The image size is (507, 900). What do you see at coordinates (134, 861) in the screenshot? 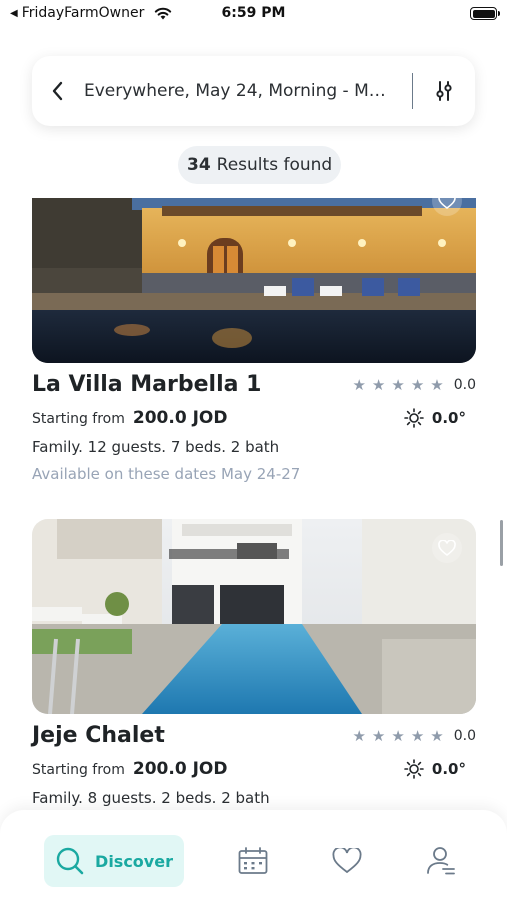
I see `nav-discover-label: Discover` at bounding box center [134, 861].